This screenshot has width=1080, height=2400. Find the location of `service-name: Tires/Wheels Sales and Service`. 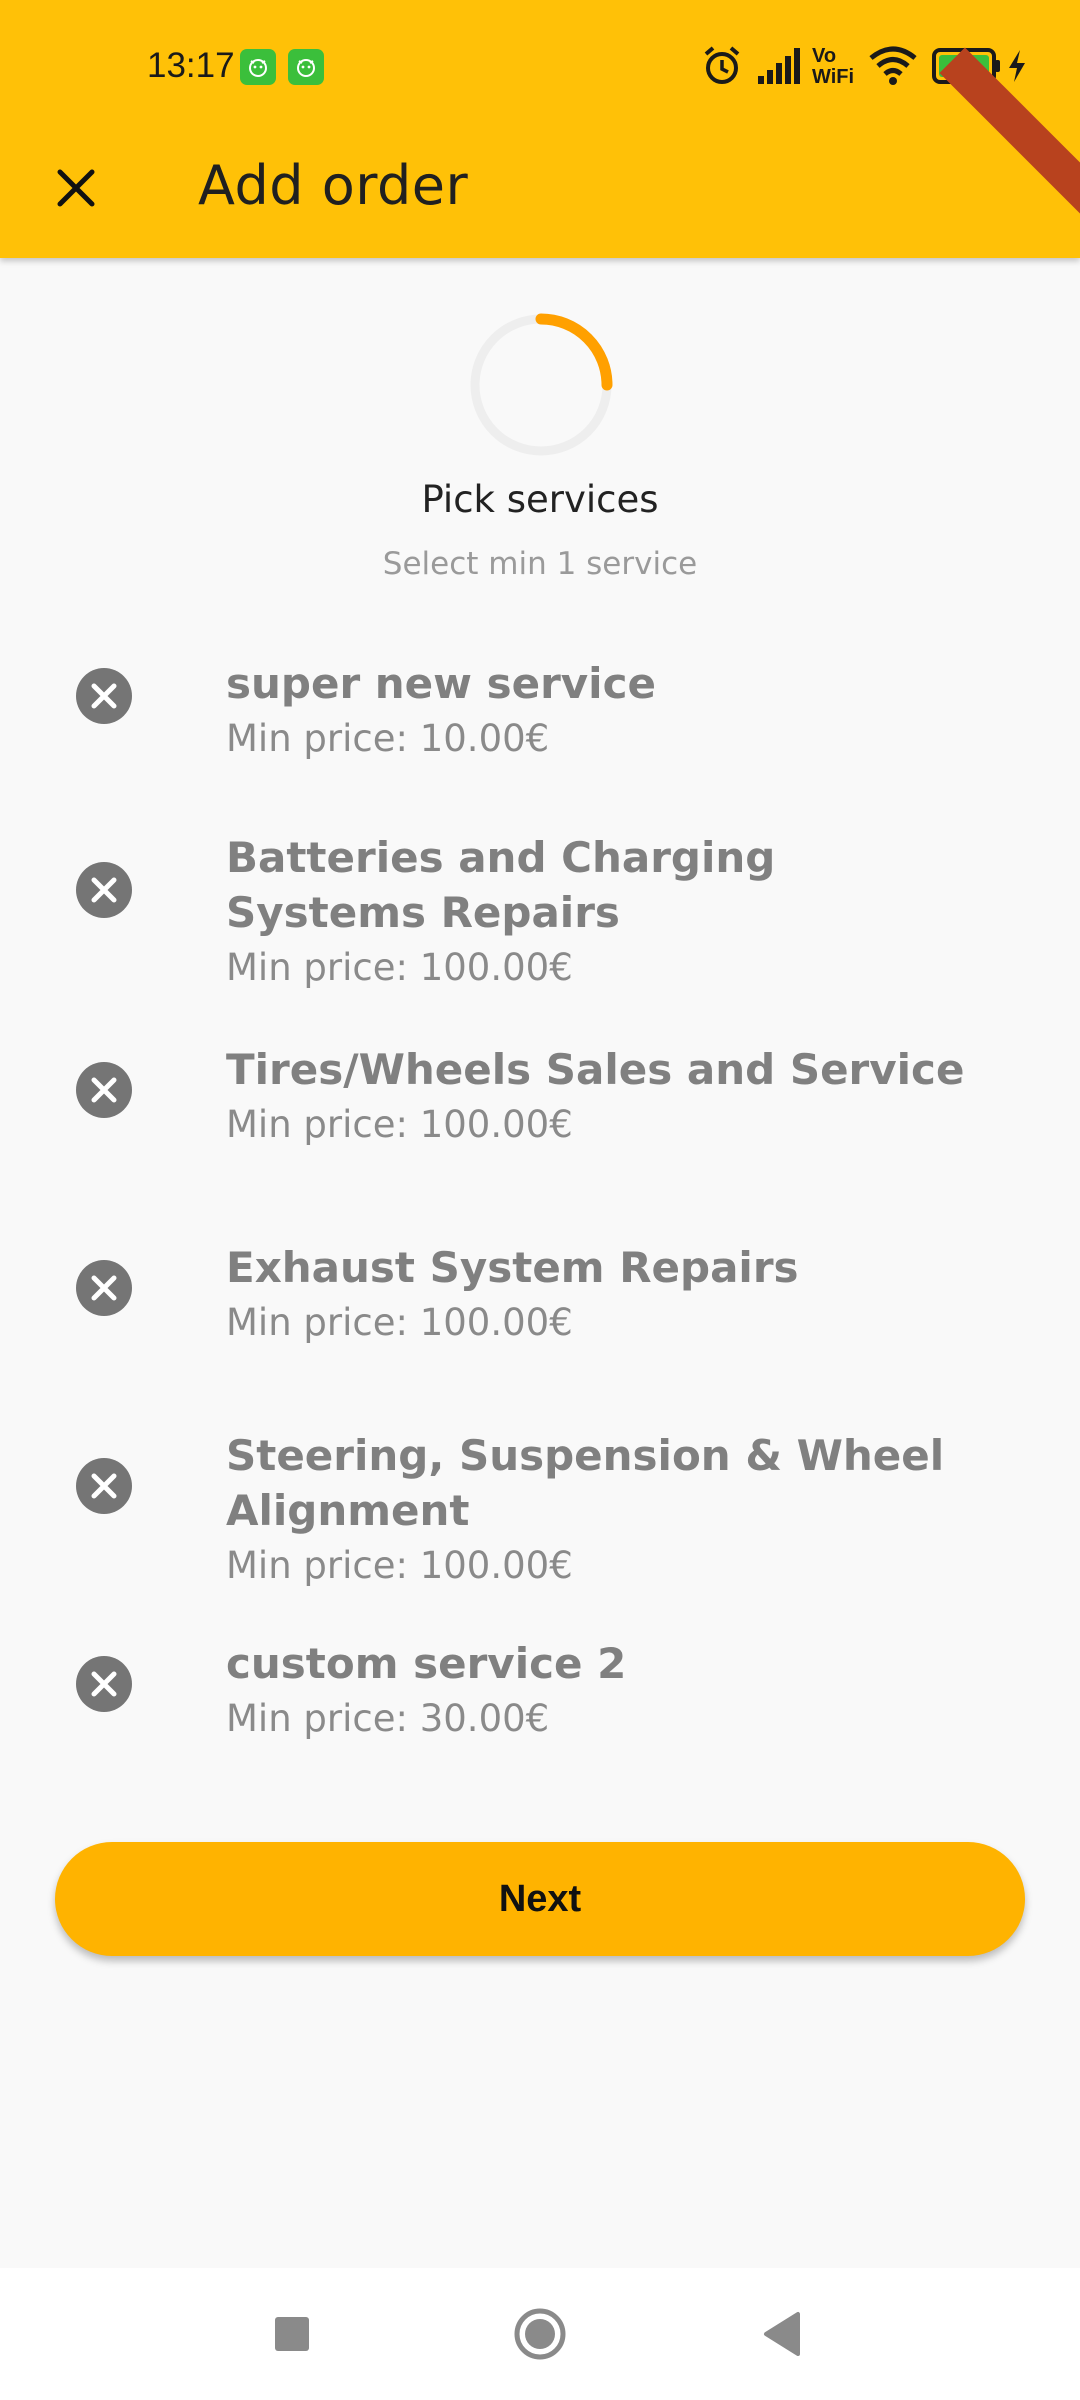

service-name: Tires/Wheels Sales and Service is located at coordinates (595, 1069).